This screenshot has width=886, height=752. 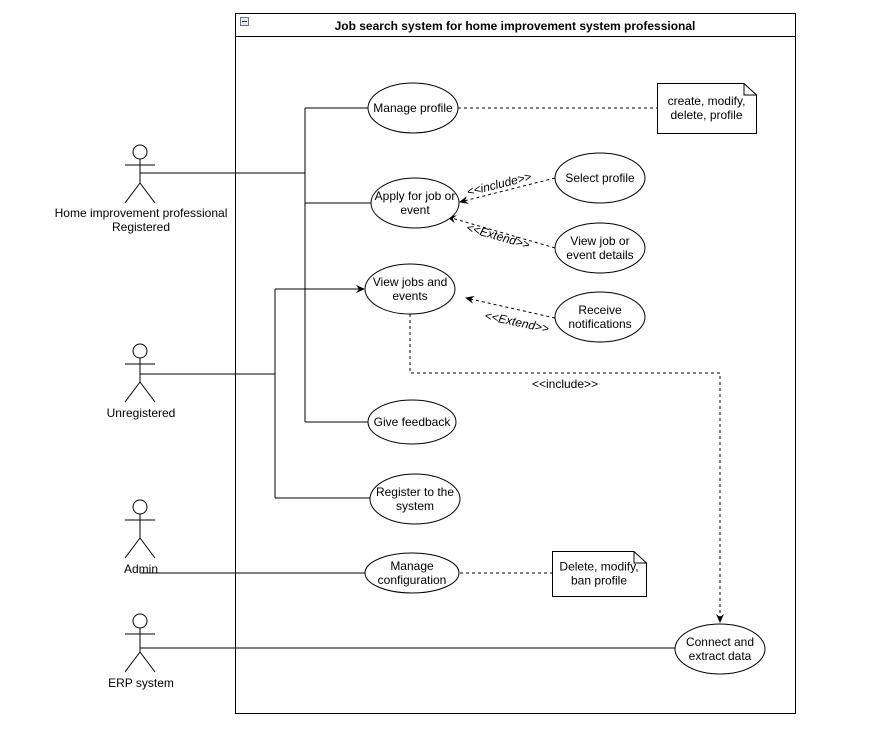 I want to click on use-case-connect-extract: Connect andextract data, so click(x=720, y=649).